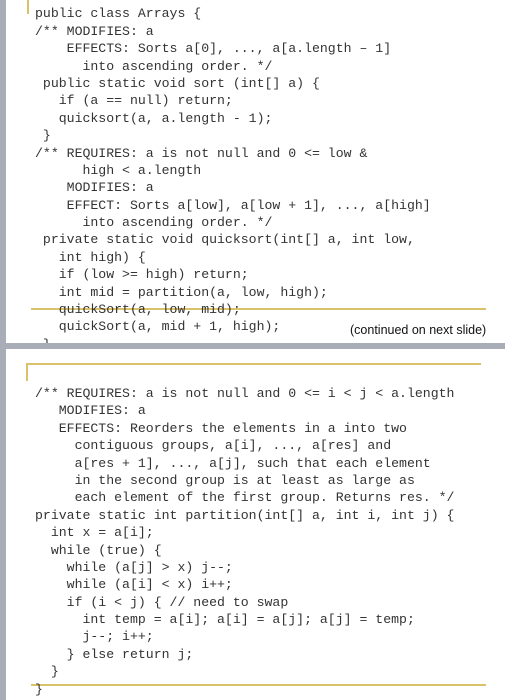 This screenshot has height=700, width=505. What do you see at coordinates (162, 602) in the screenshot?
I see `code-line: if (i < j) { // need to swap` at bounding box center [162, 602].